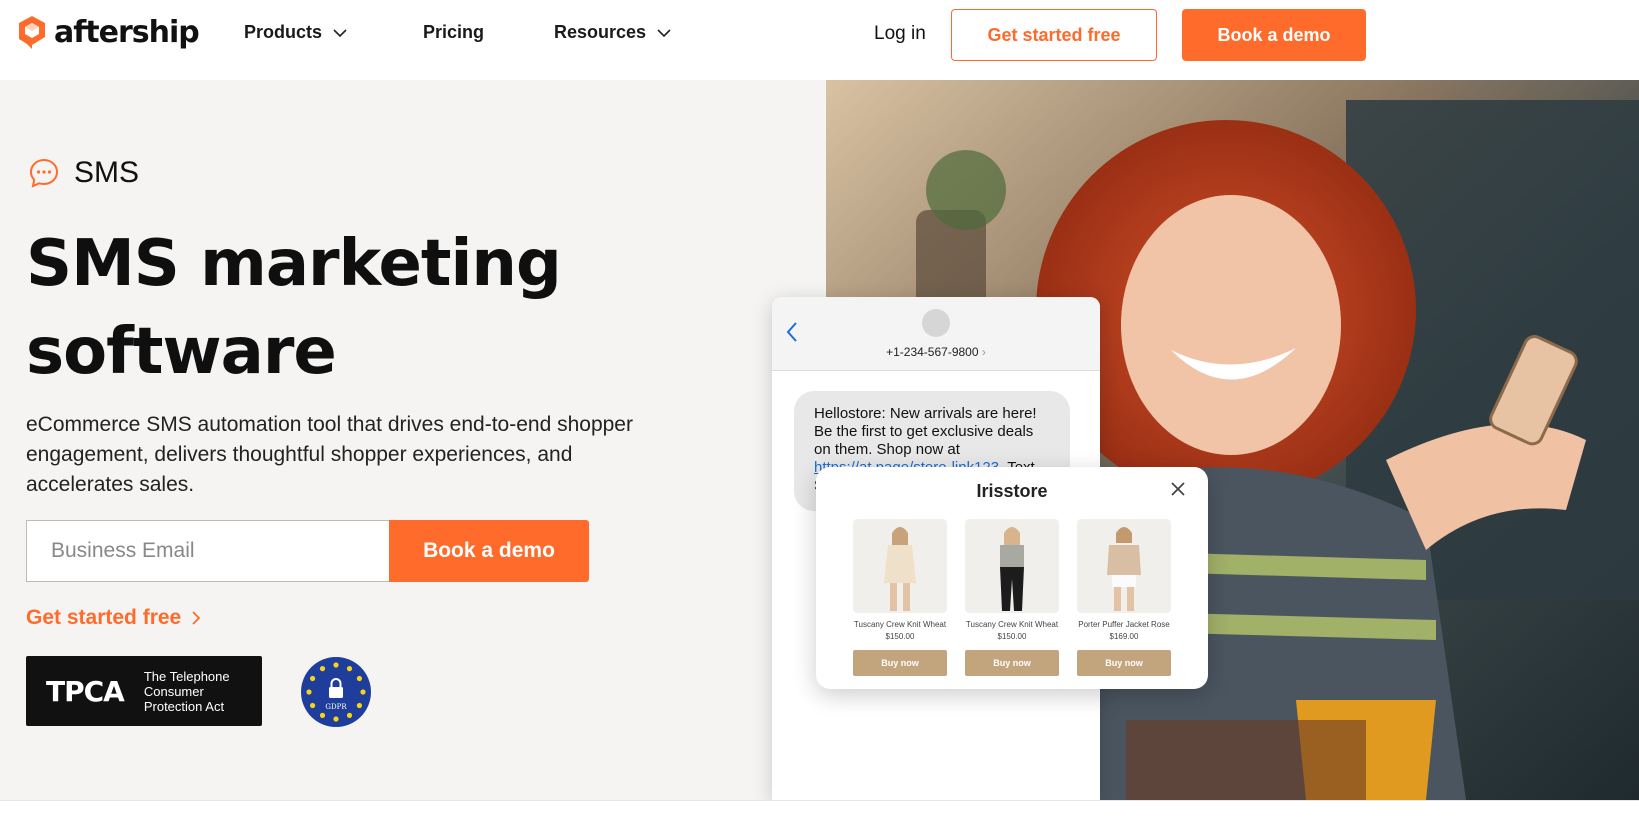  I want to click on chevron-left-icon, so click(792, 332).